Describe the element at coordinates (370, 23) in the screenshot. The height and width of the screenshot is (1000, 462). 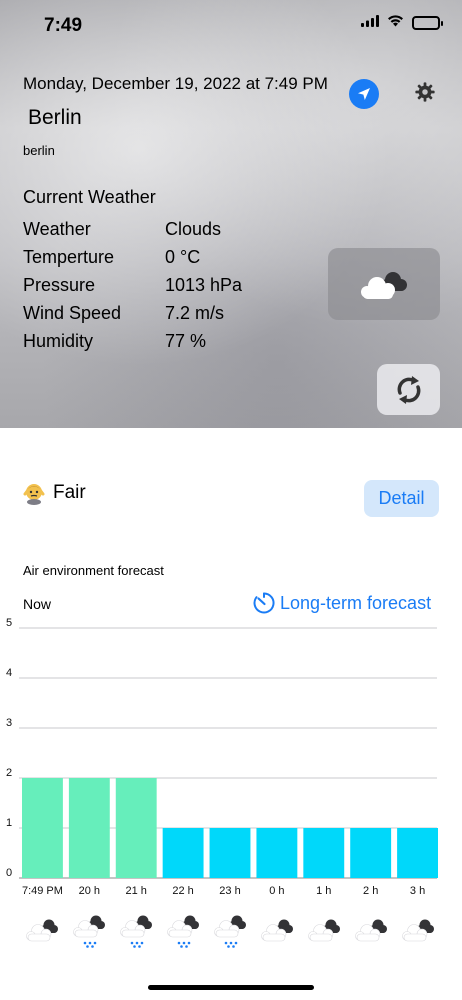
I see `signal-icon` at that location.